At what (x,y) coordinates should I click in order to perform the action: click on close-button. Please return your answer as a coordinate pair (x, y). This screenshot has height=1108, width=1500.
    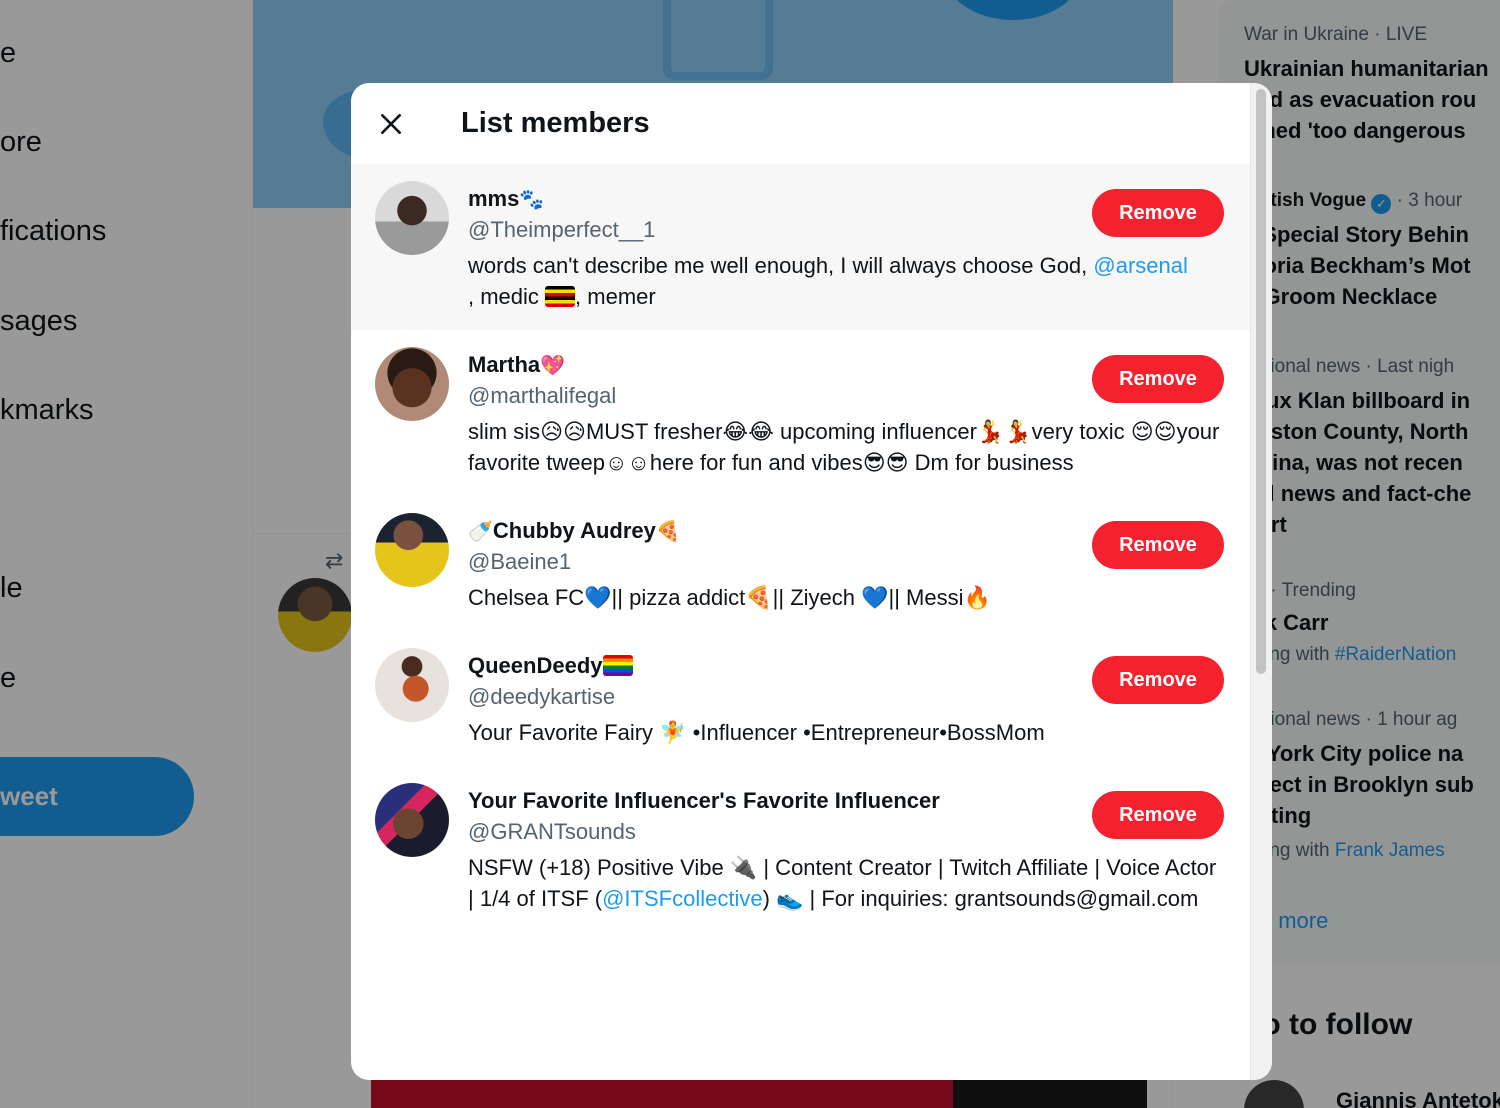
    Looking at the image, I should click on (391, 124).